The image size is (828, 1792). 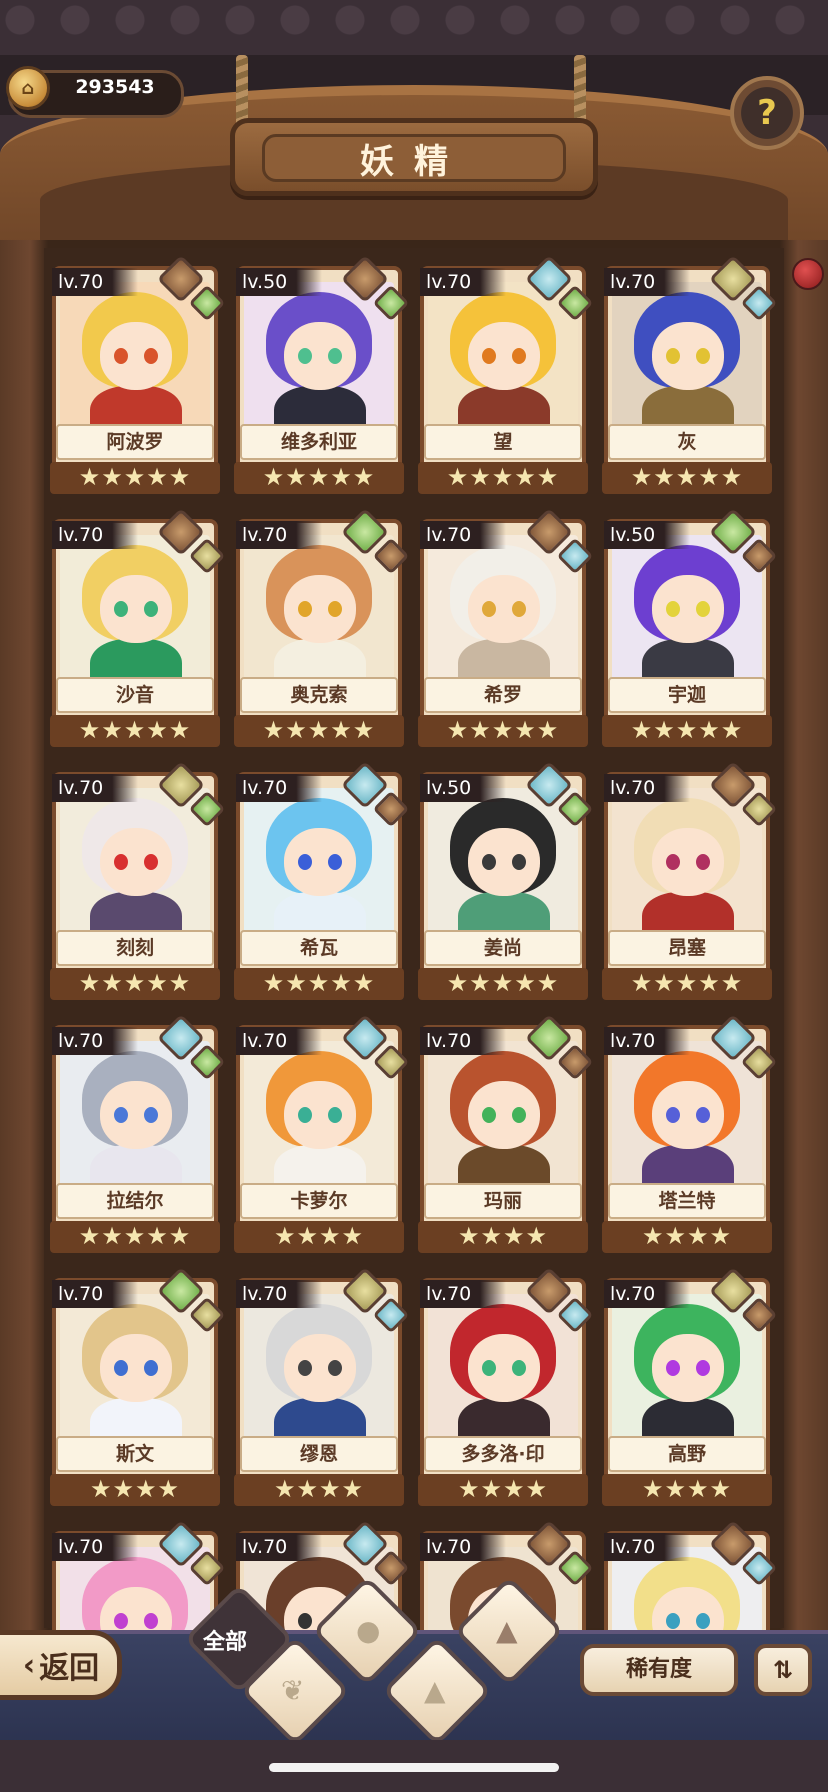 I want to click on mountain-icon: ▲, so click(x=435, y=1690).